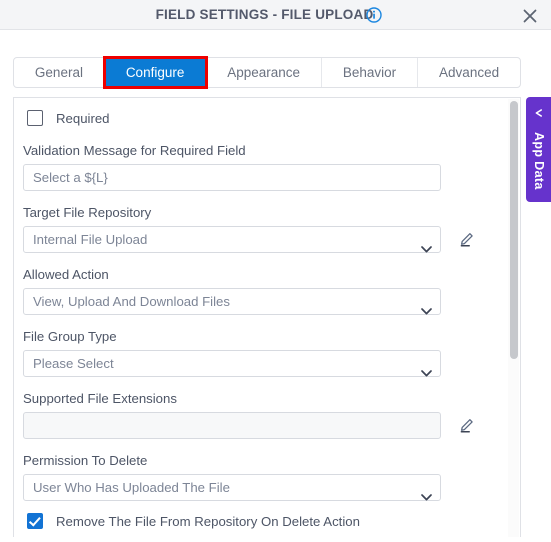 The image size is (551, 542). I want to click on app-data-label: App Data, so click(539, 160).